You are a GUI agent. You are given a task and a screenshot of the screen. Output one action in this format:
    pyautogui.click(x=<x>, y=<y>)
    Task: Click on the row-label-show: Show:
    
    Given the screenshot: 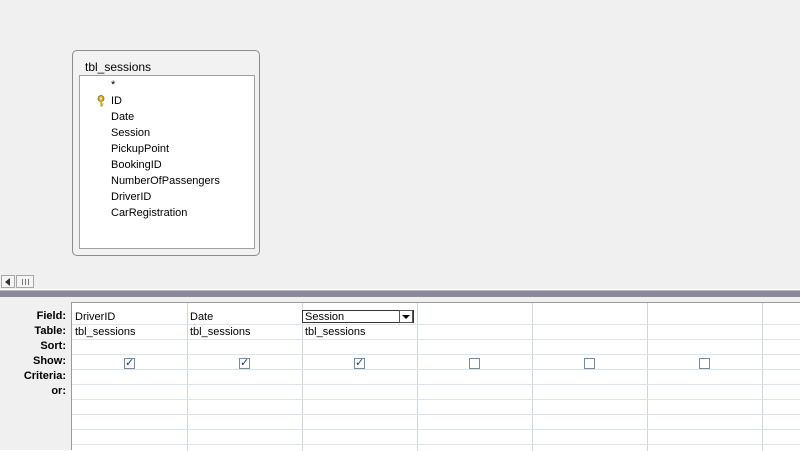 What is the action you would take?
    pyautogui.click(x=49, y=361)
    